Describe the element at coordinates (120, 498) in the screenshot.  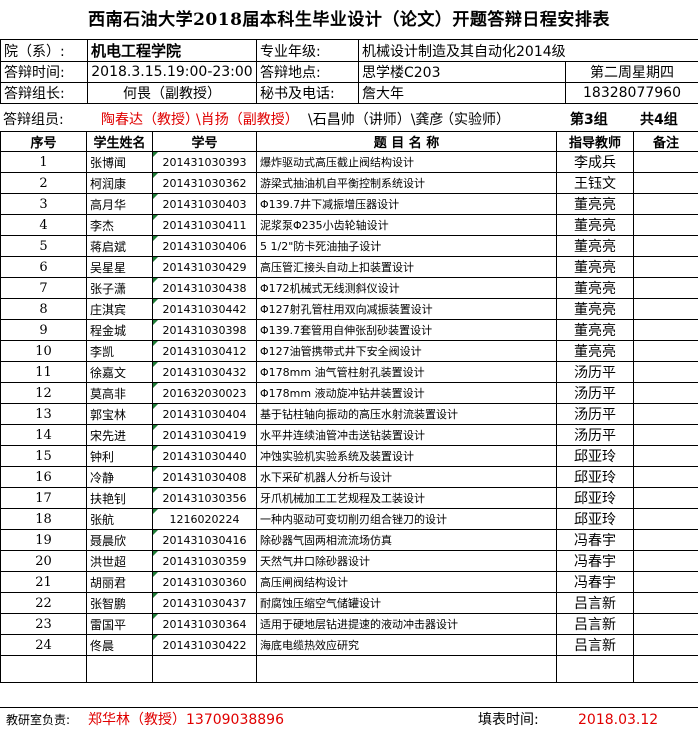
I see `student-name: 扶艳钊` at that location.